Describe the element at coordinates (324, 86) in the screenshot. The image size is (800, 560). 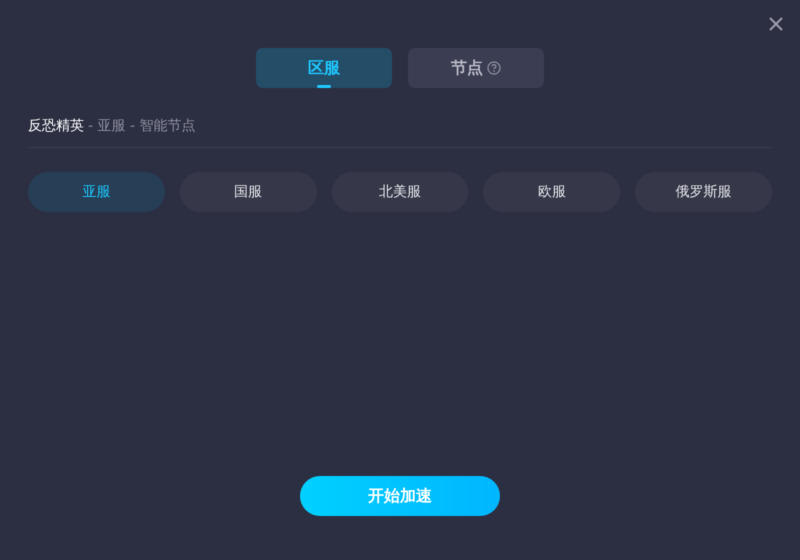
I see `active-indicator` at that location.